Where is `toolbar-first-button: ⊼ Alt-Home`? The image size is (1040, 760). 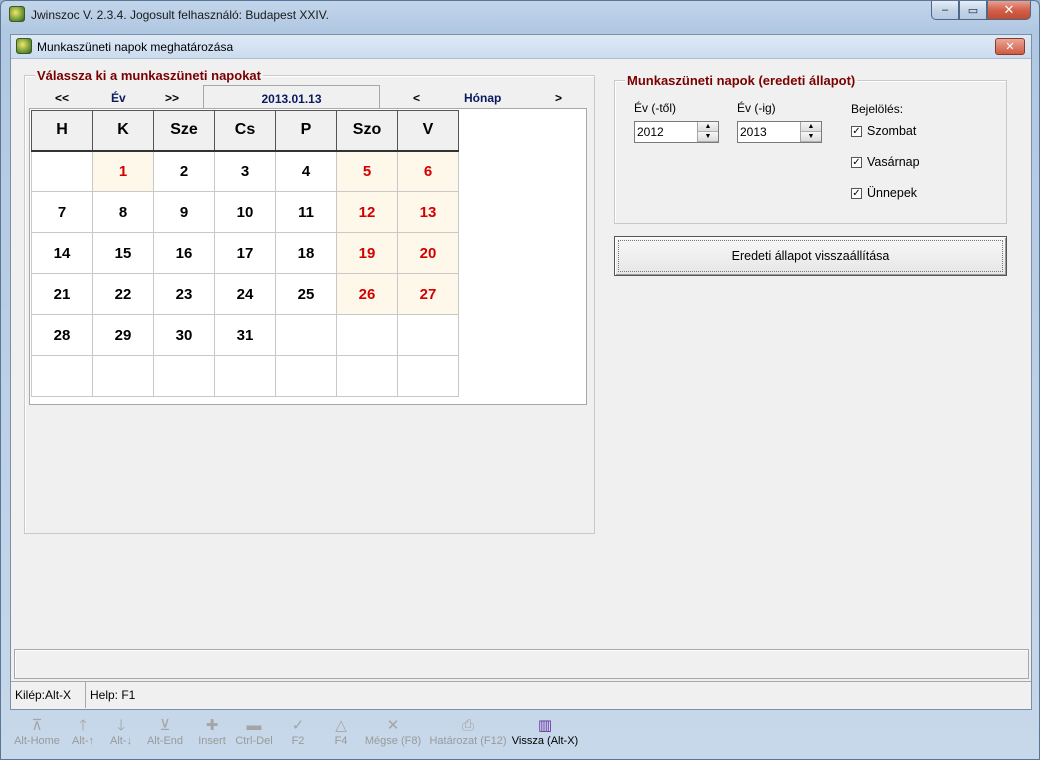
toolbar-first-button: ⊼ Alt-Home is located at coordinates (37, 730).